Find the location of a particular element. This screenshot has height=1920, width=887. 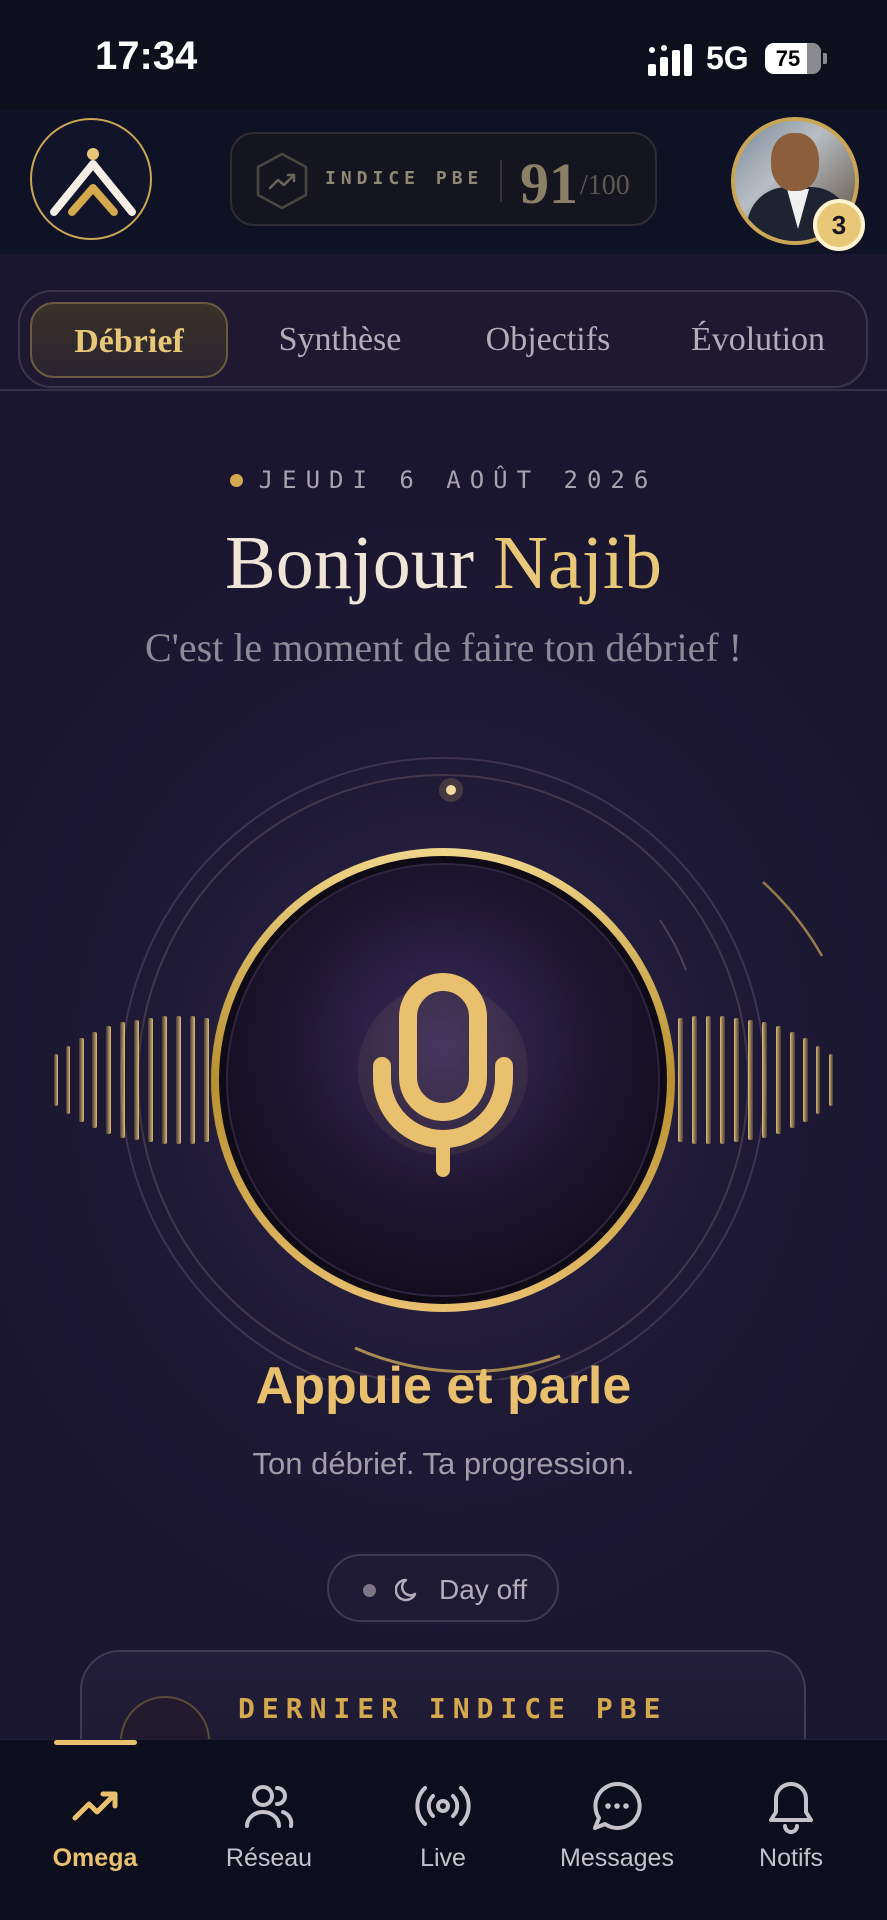

nav-active-indicator is located at coordinates (95, 1742).